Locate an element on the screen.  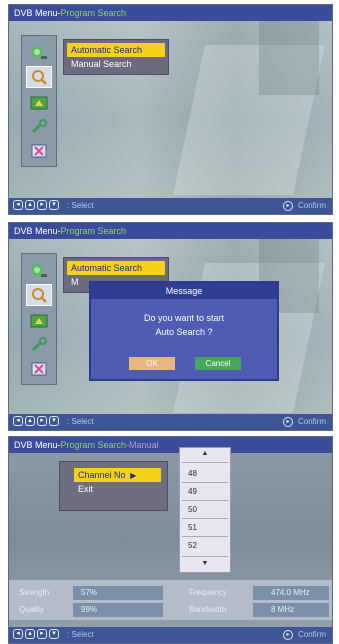
channel-list: ▲ 48 49 50 51 52 ▼ is located at coordinates (205, 510).